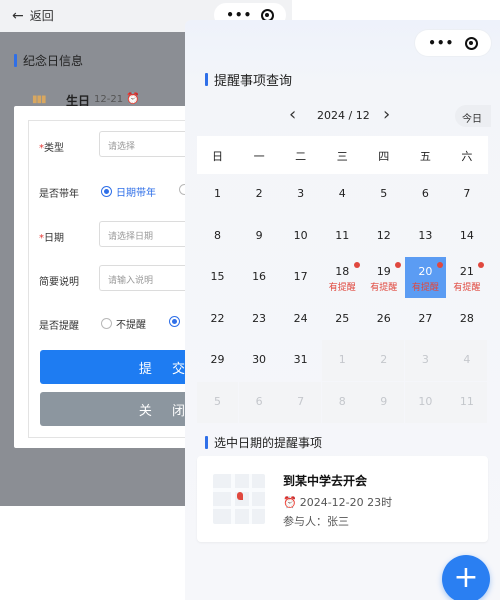 This screenshot has width=500, height=600. What do you see at coordinates (259, 277) in the screenshot?
I see `calendar-day: 16` at bounding box center [259, 277].